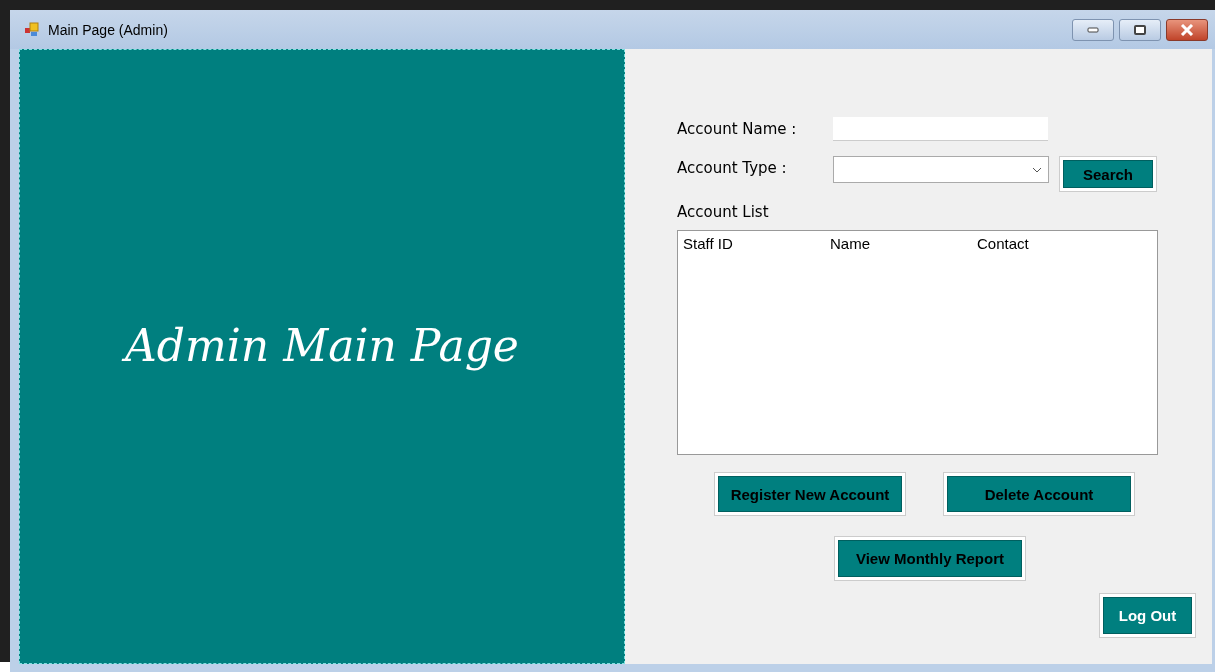  Describe the element at coordinates (917, 342) in the screenshot. I see `account-list: Staff ID Name Contact` at that location.